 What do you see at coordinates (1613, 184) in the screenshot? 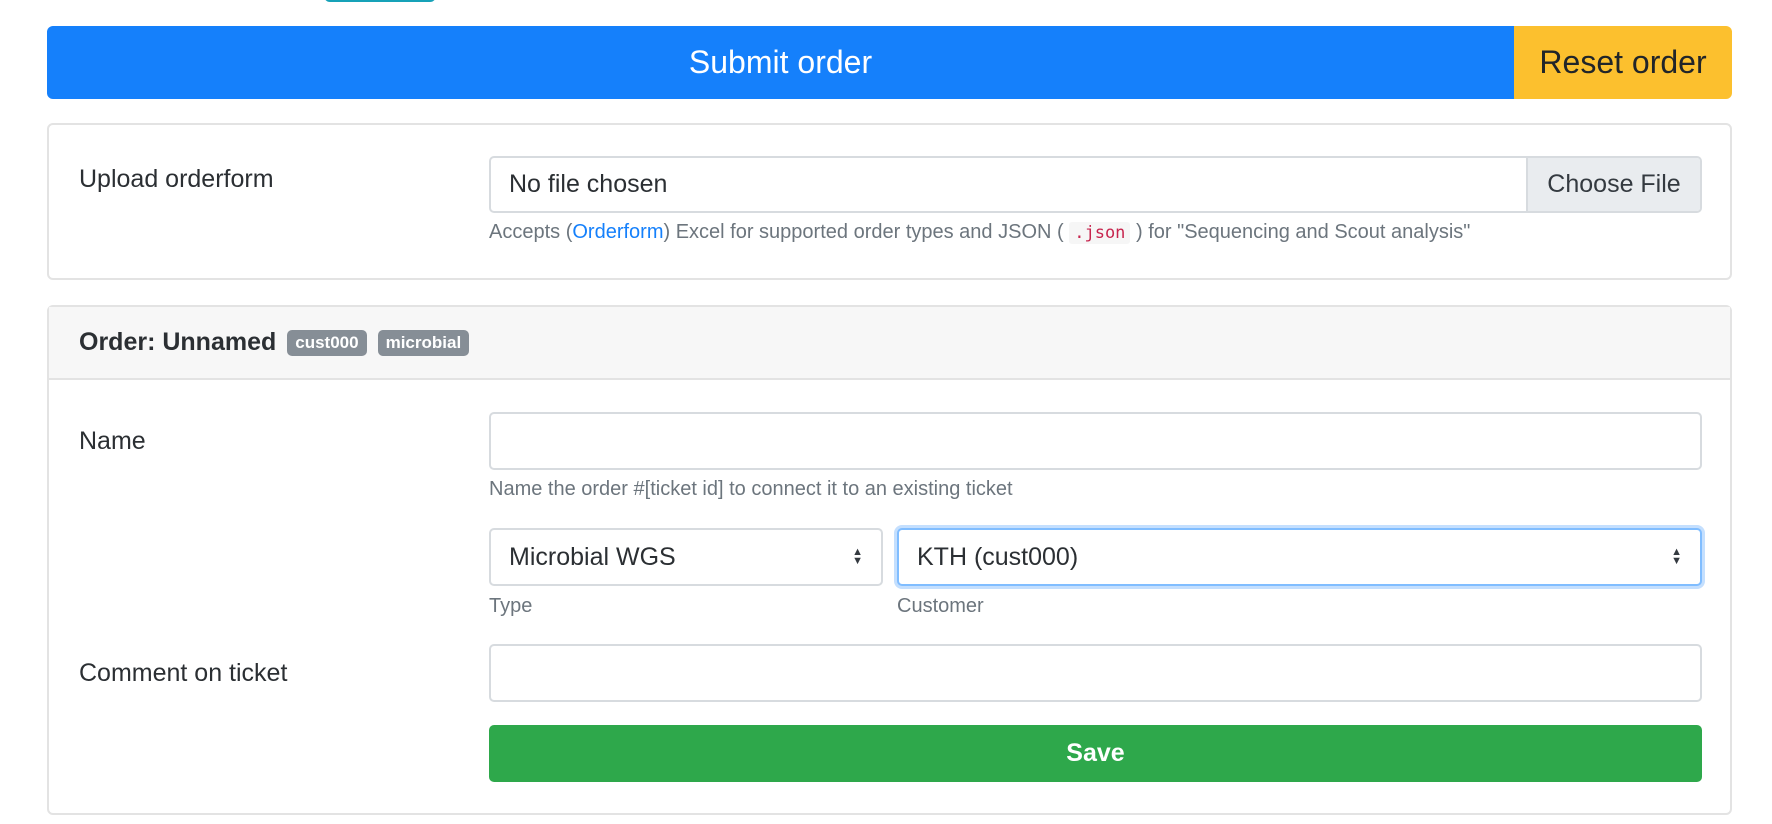
I see `choose-file-button: Choose File` at bounding box center [1613, 184].